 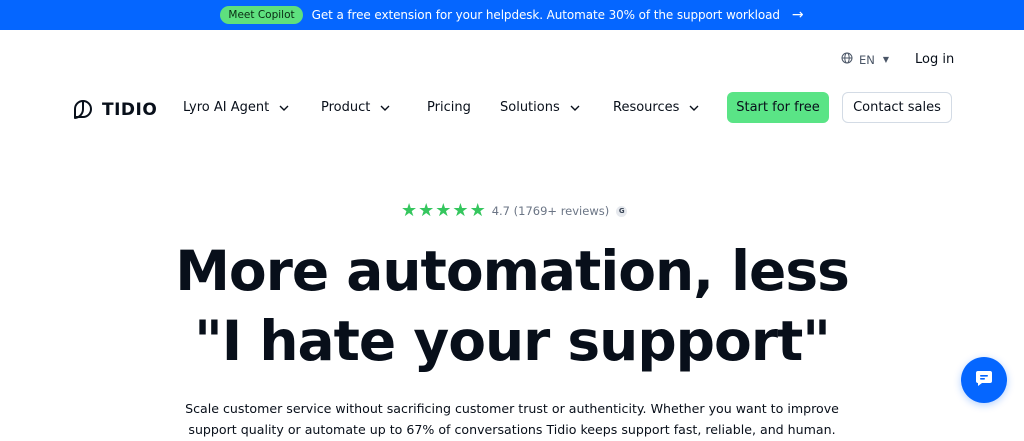 I want to click on nav-item-lyro-ai-agent: Lyro AI Agent, so click(x=236, y=107).